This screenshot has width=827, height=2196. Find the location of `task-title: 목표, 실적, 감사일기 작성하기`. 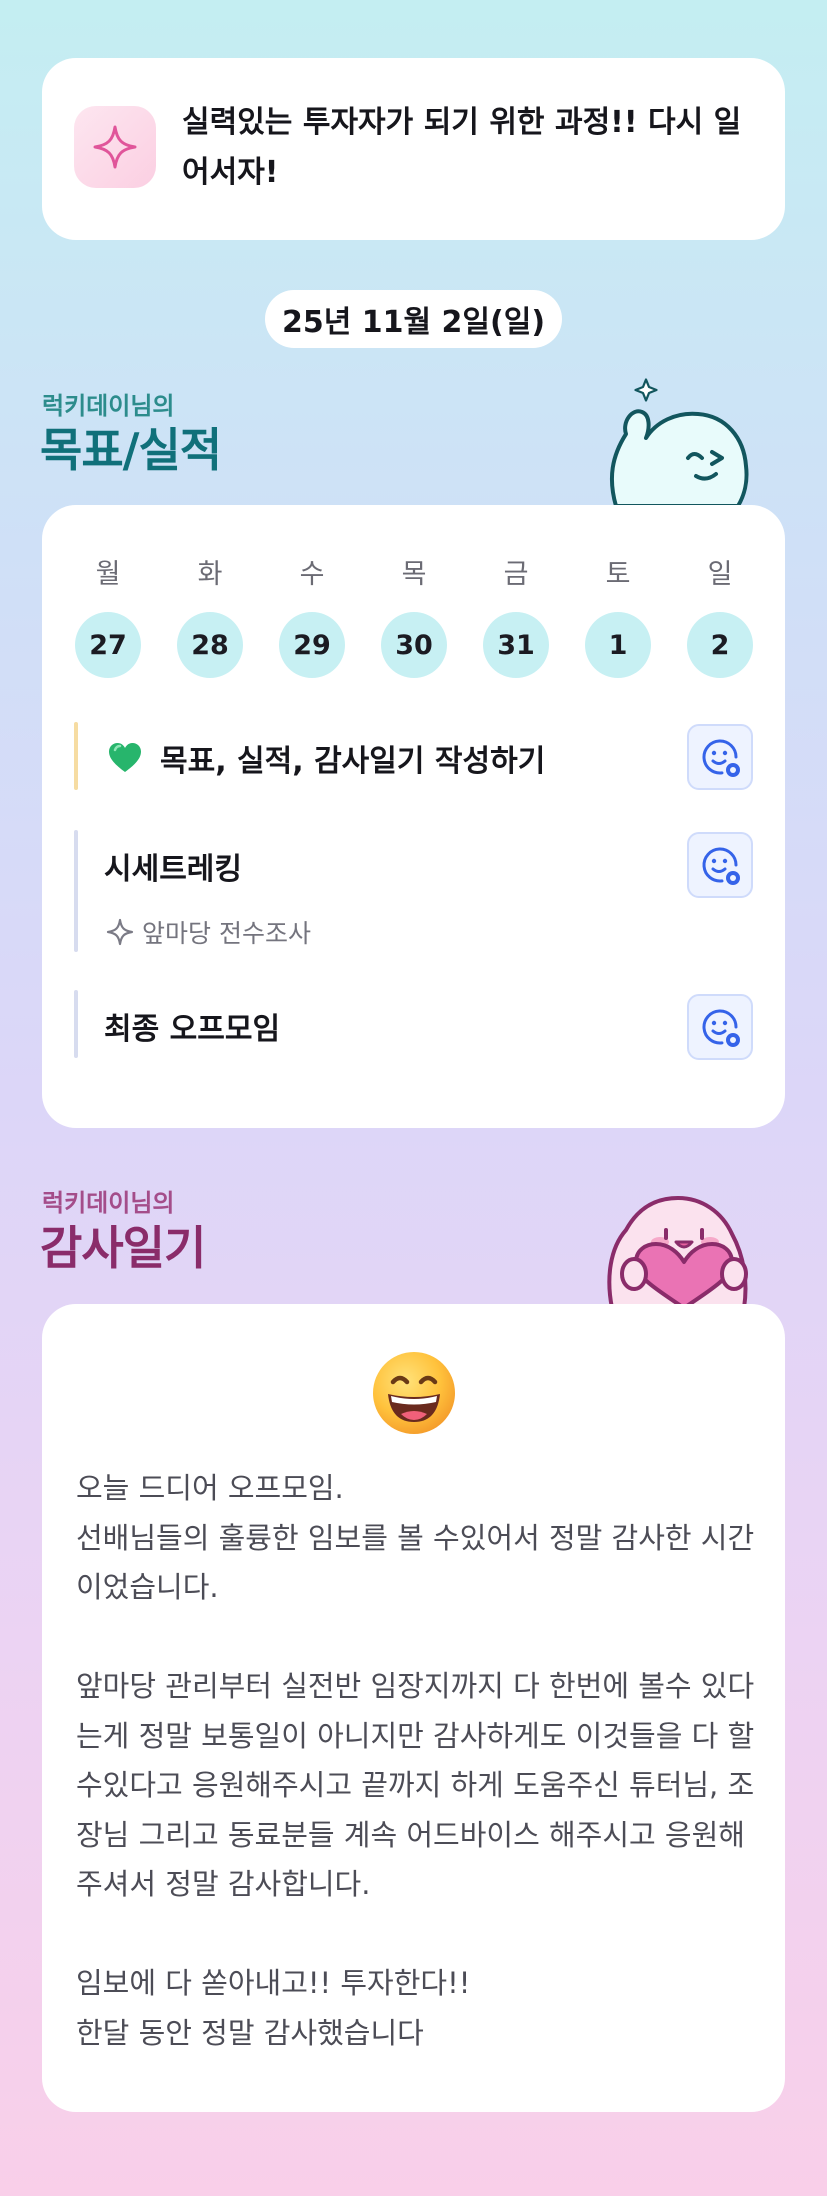

task-title: 목표, 실적, 감사일기 작성하기 is located at coordinates (352, 758).